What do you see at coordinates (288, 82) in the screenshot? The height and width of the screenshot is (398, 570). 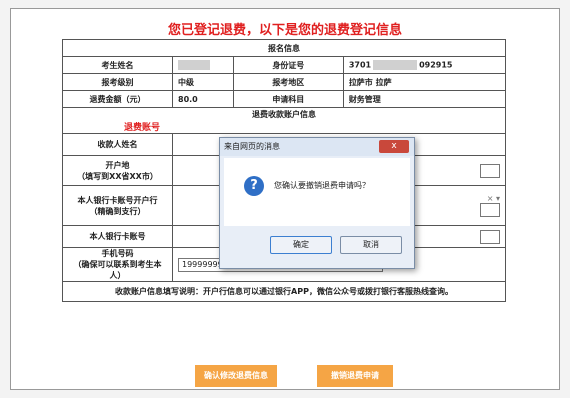 I see `label-area: 报考地区` at bounding box center [288, 82].